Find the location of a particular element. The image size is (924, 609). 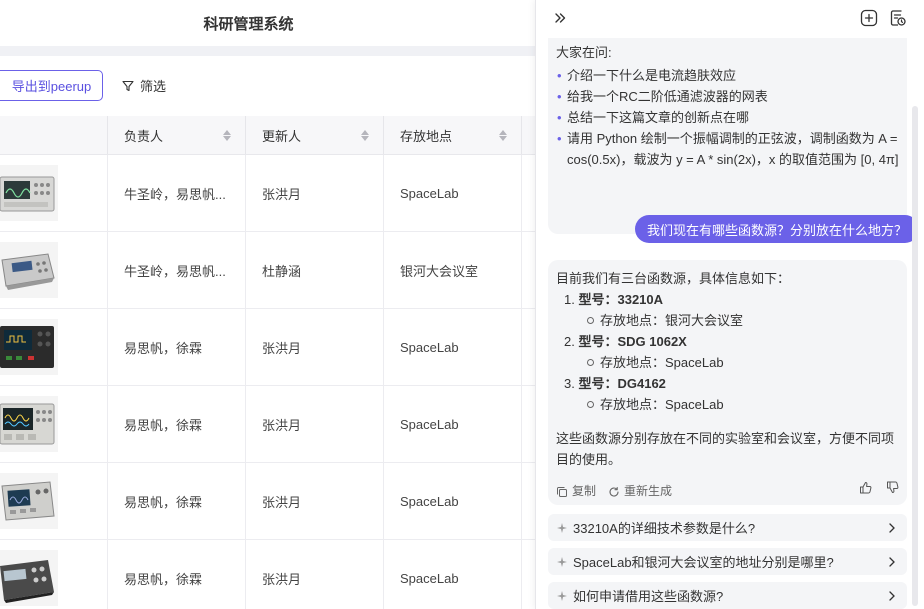

user-message-bubble: 我们现在有哪些函数源？分别放在什么地方？ is located at coordinates (776, 229).